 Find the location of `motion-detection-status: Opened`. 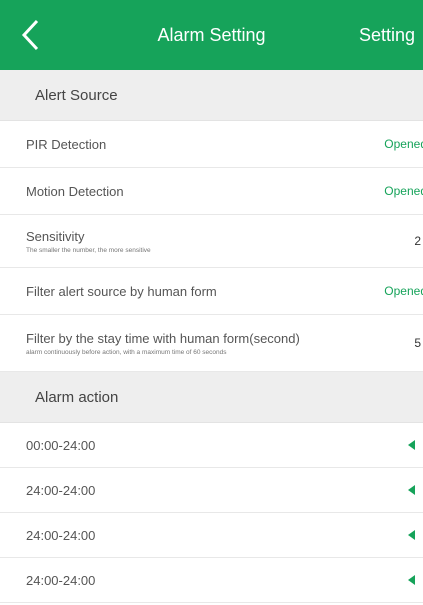

motion-detection-status: Opened is located at coordinates (403, 191).